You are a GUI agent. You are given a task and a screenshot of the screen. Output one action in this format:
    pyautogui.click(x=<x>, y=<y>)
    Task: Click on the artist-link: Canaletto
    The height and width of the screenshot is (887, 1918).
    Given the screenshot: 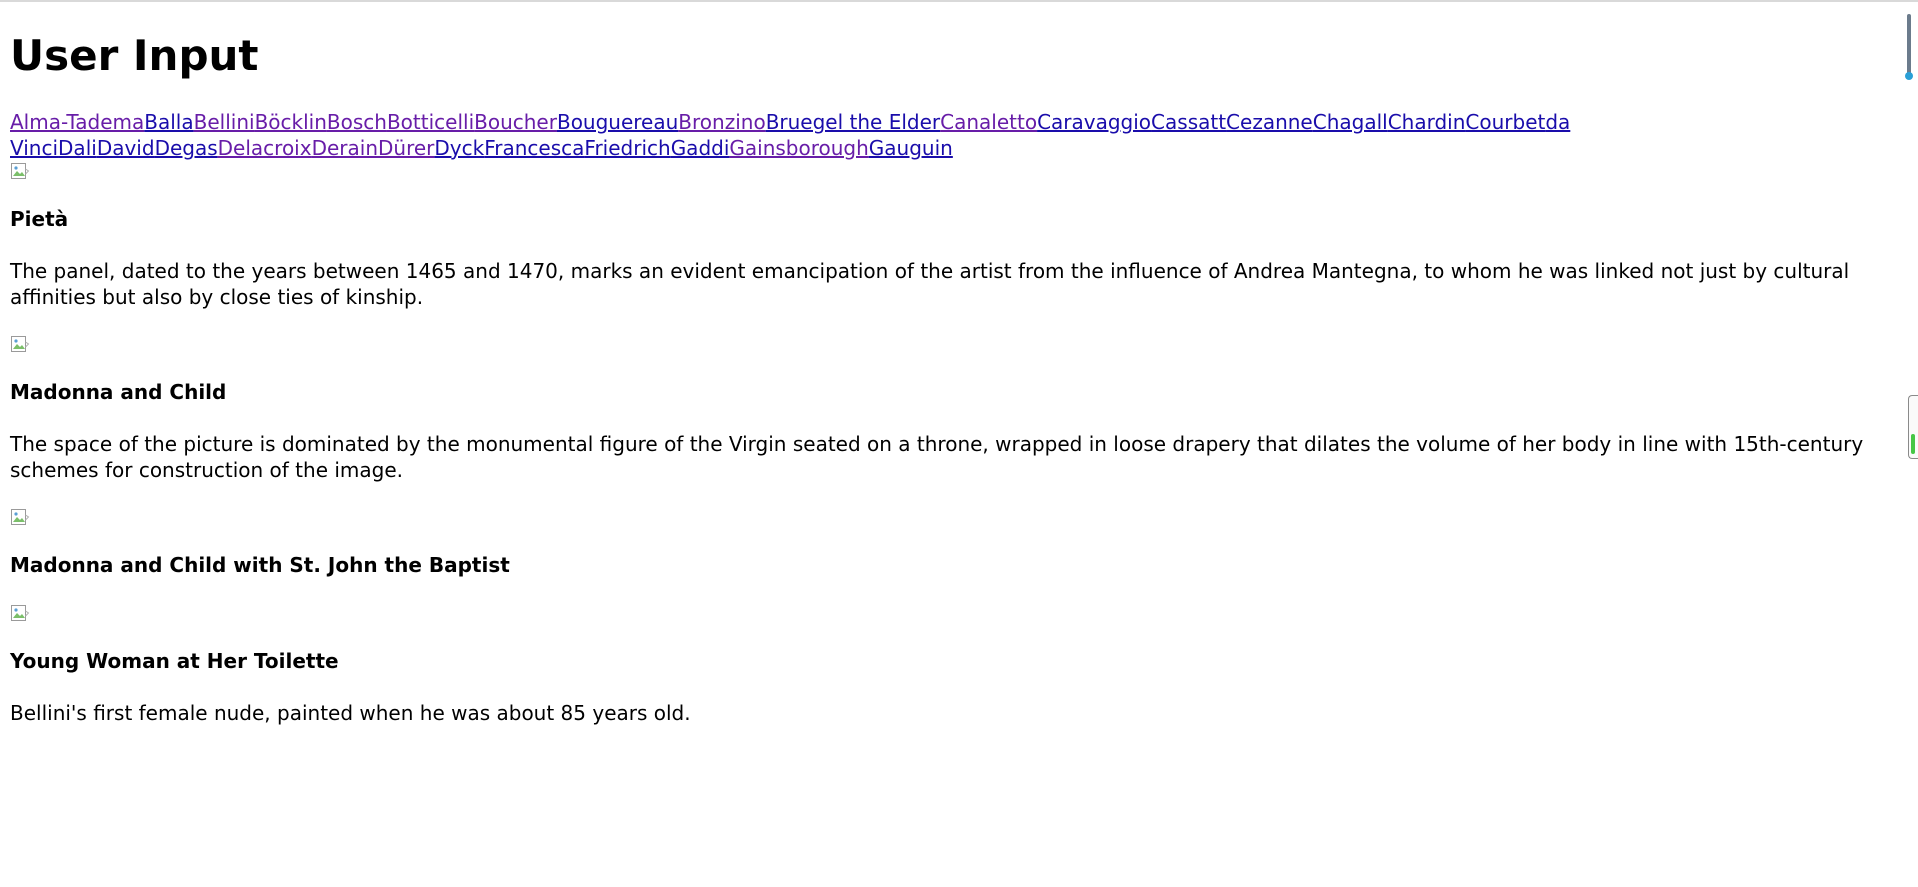 What is the action you would take?
    pyautogui.click(x=988, y=122)
    